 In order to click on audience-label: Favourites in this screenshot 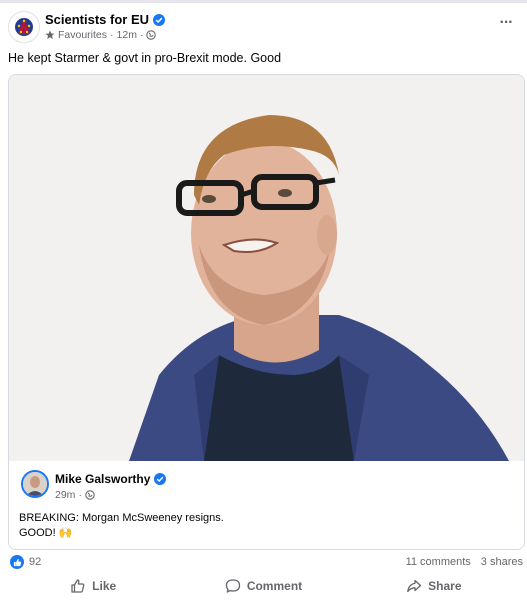, I will do `click(82, 35)`.